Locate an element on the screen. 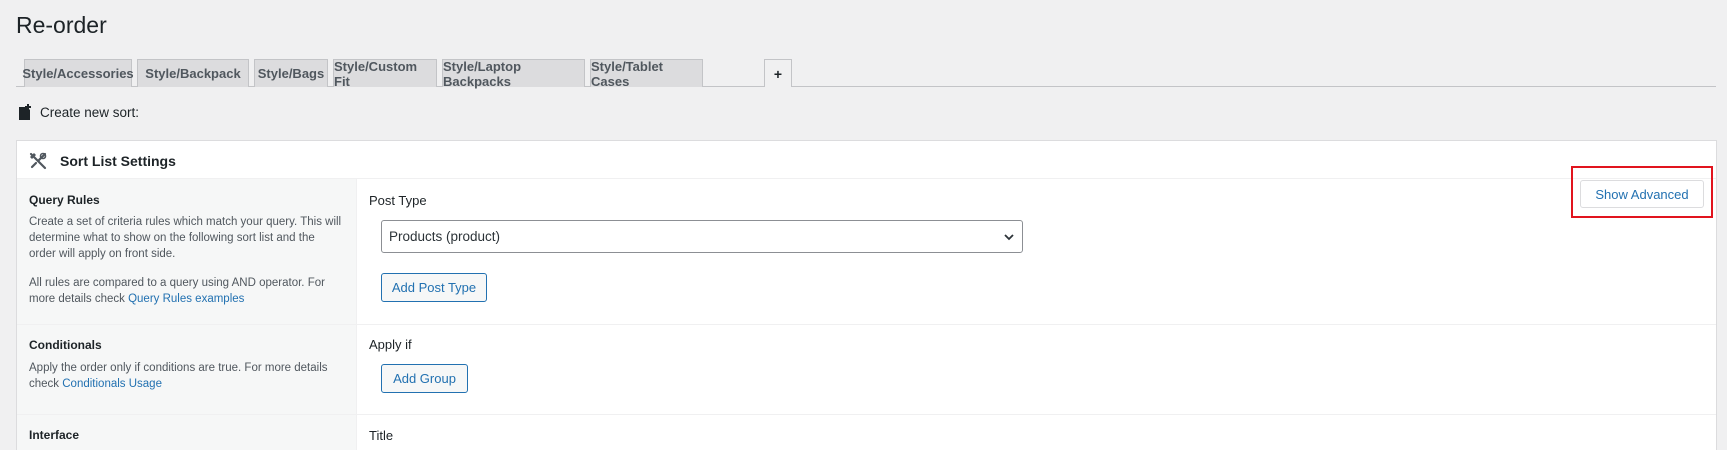 This screenshot has width=1727, height=450. conditionals-title: Conditionals is located at coordinates (65, 345).